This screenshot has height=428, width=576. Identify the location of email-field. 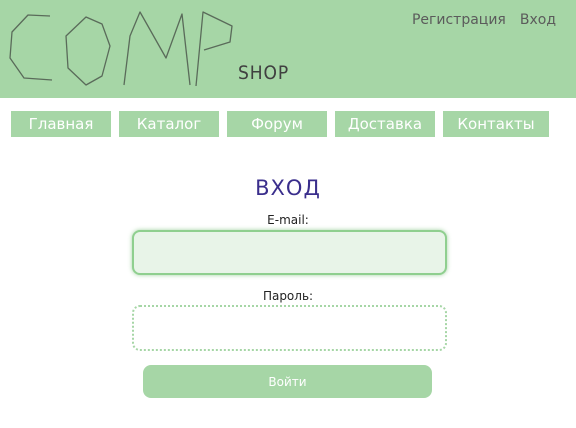
(289, 252).